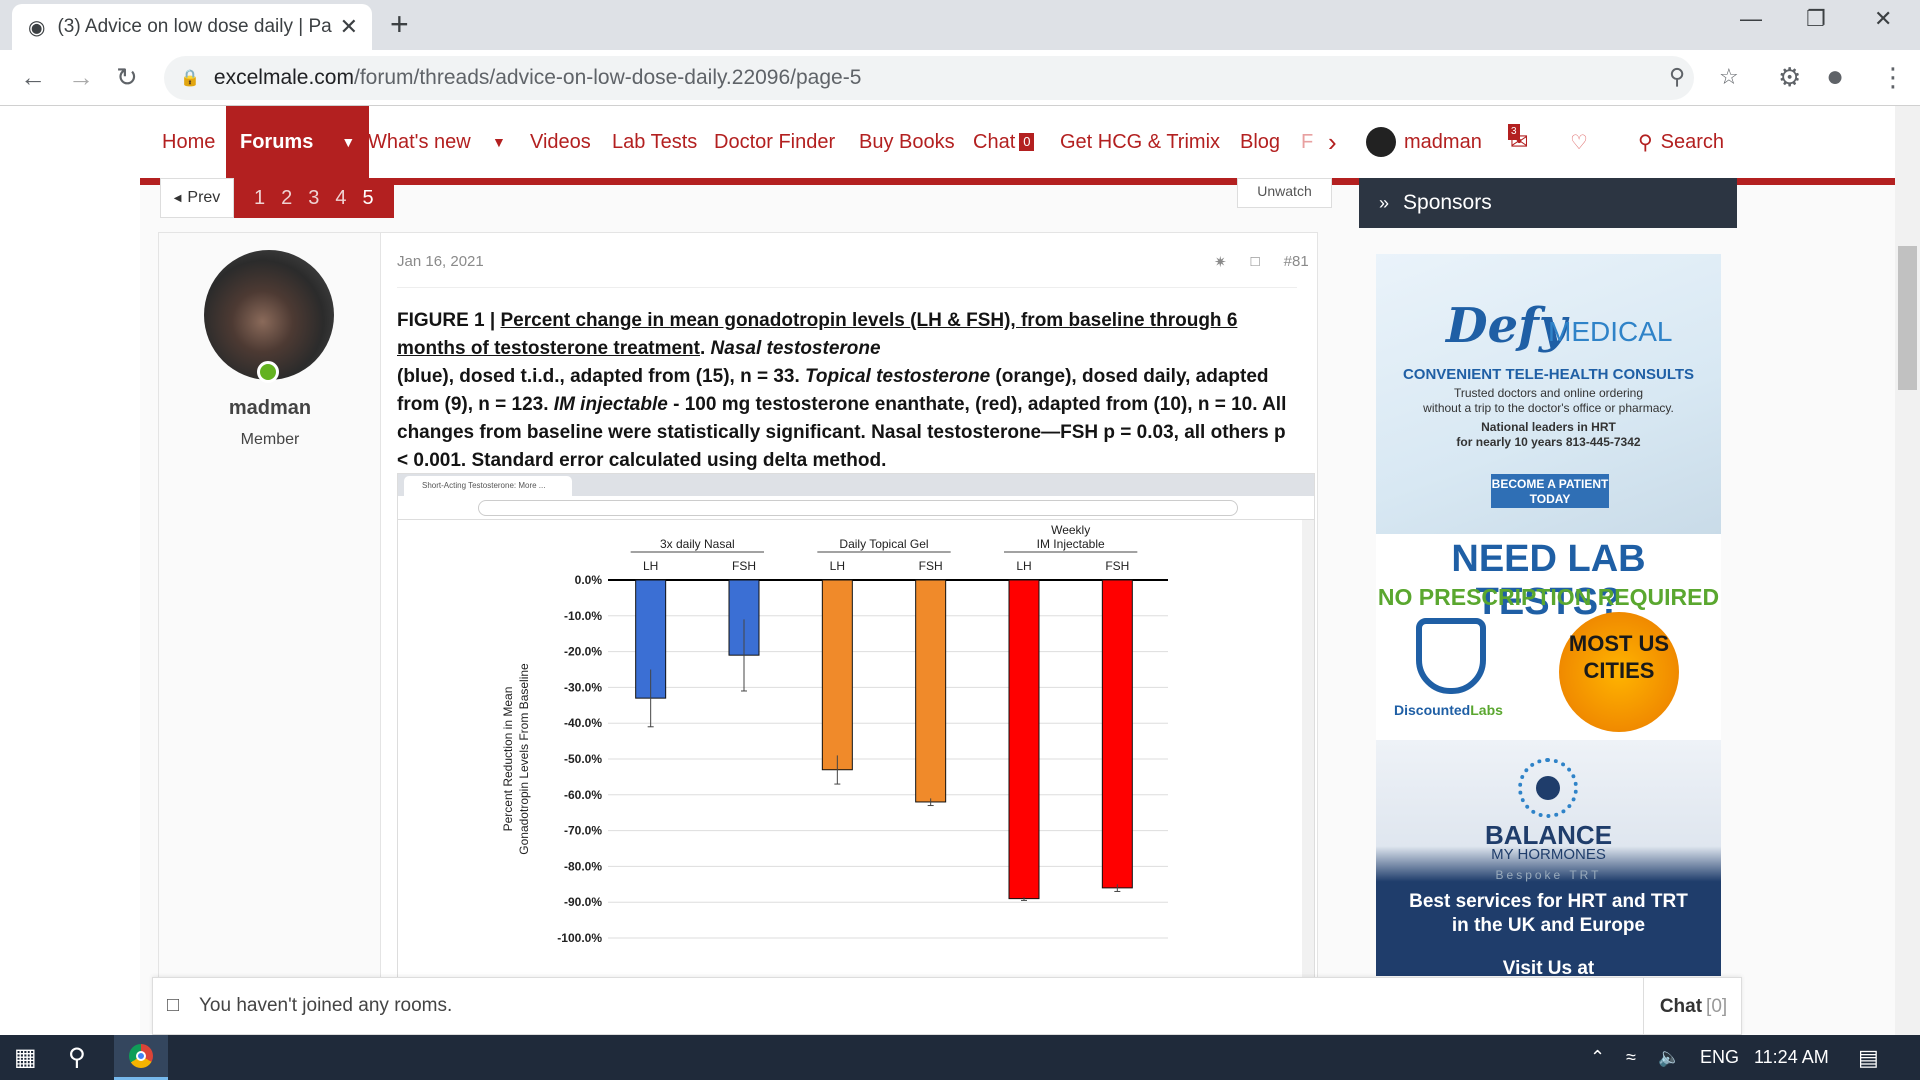  I want to click on group-label: Weekly, so click(1070, 530).